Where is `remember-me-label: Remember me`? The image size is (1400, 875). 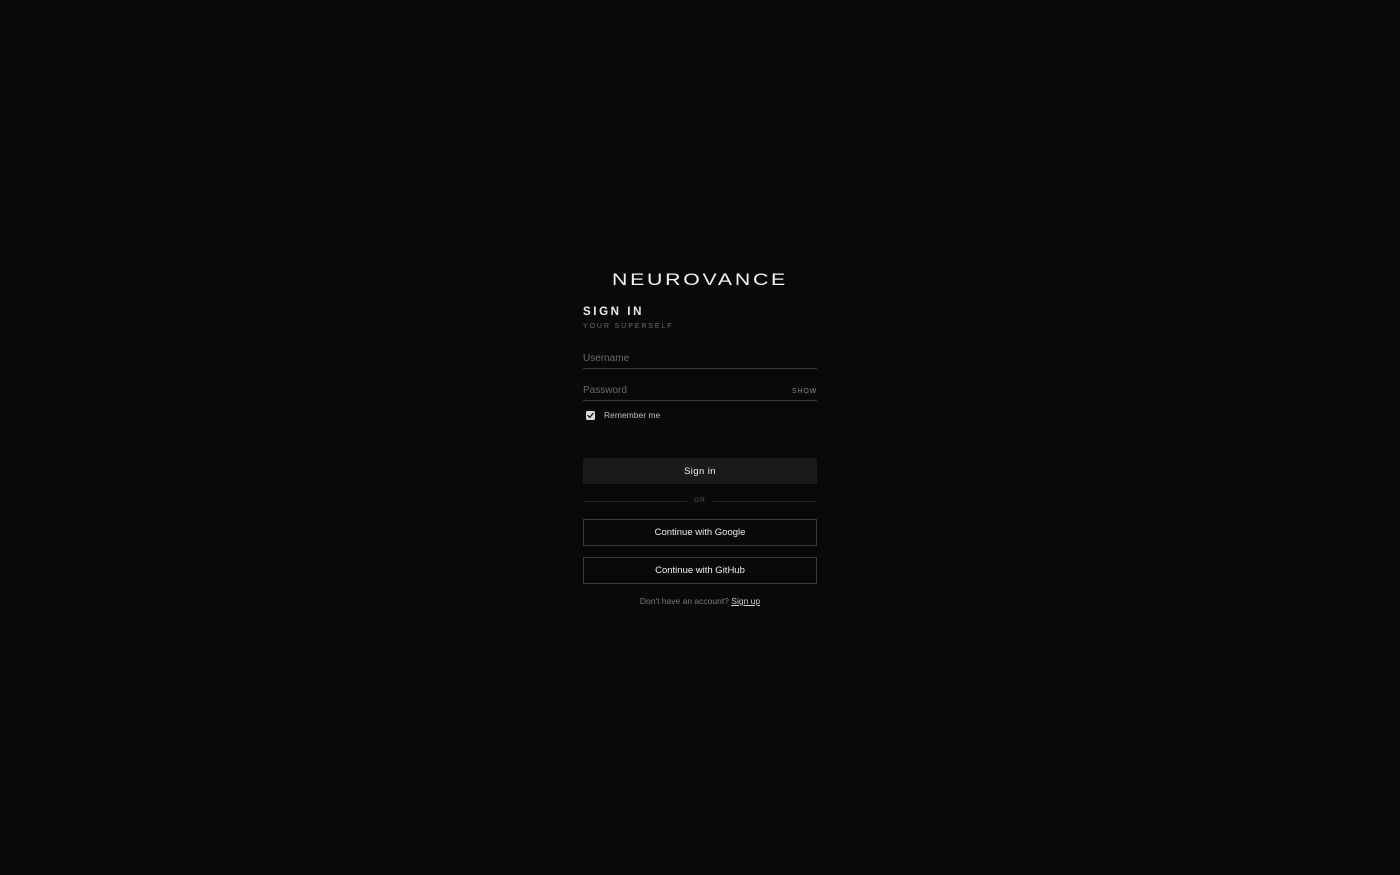 remember-me-label: Remember me is located at coordinates (632, 415).